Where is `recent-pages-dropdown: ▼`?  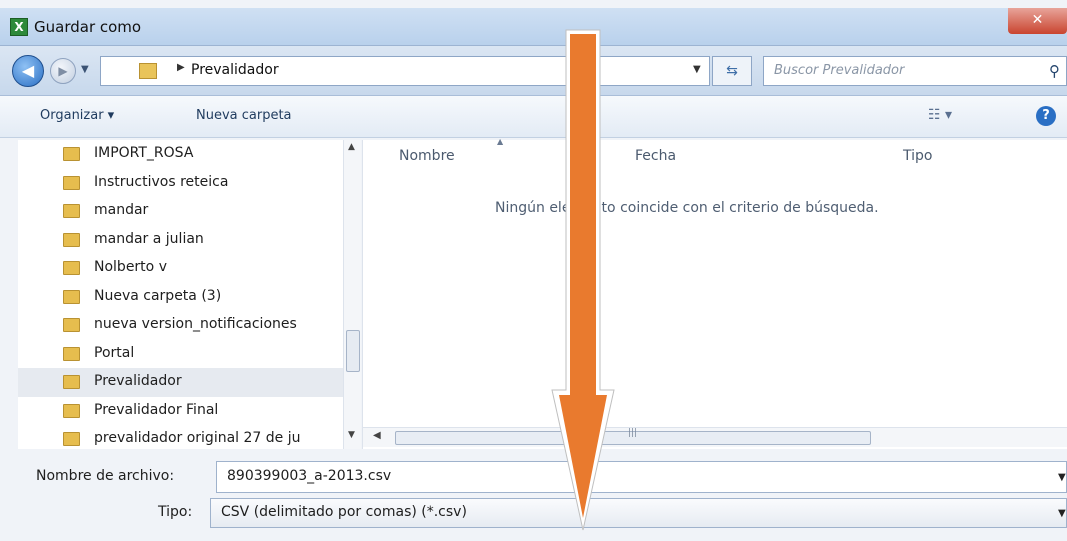
recent-pages-dropdown: ▼ is located at coordinates (89, 70).